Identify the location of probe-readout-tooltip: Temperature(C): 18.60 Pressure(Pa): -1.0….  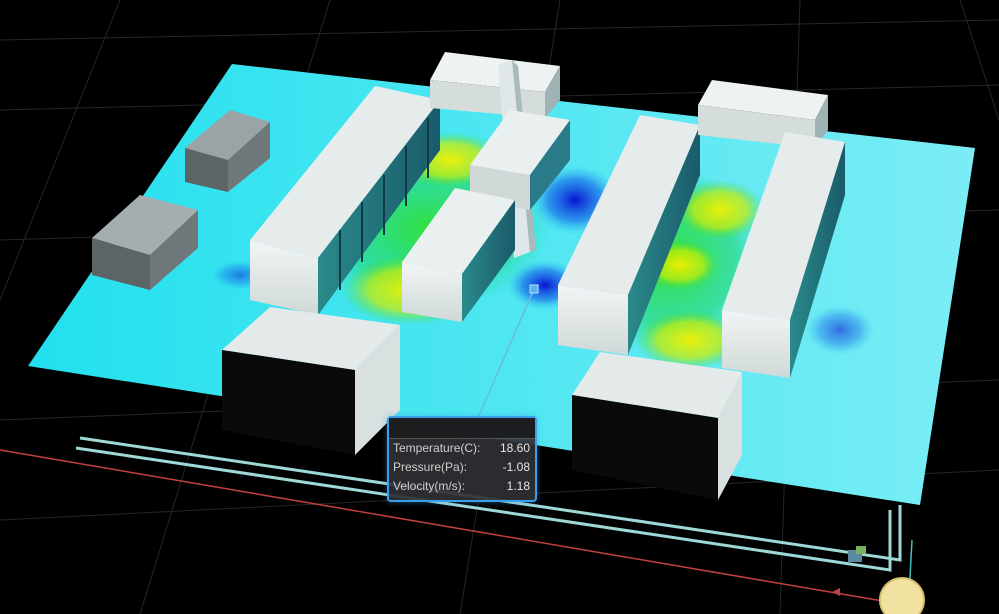
(462, 459).